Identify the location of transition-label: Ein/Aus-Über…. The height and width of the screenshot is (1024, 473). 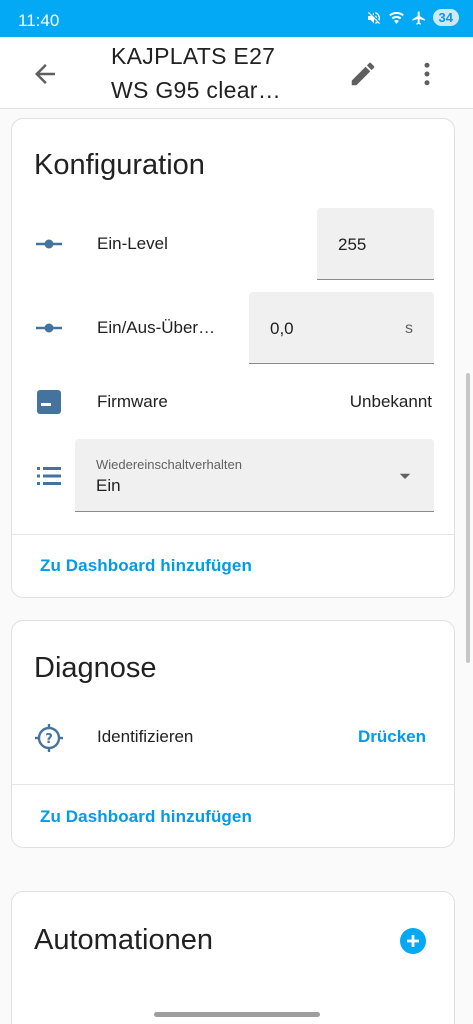
(156, 327).